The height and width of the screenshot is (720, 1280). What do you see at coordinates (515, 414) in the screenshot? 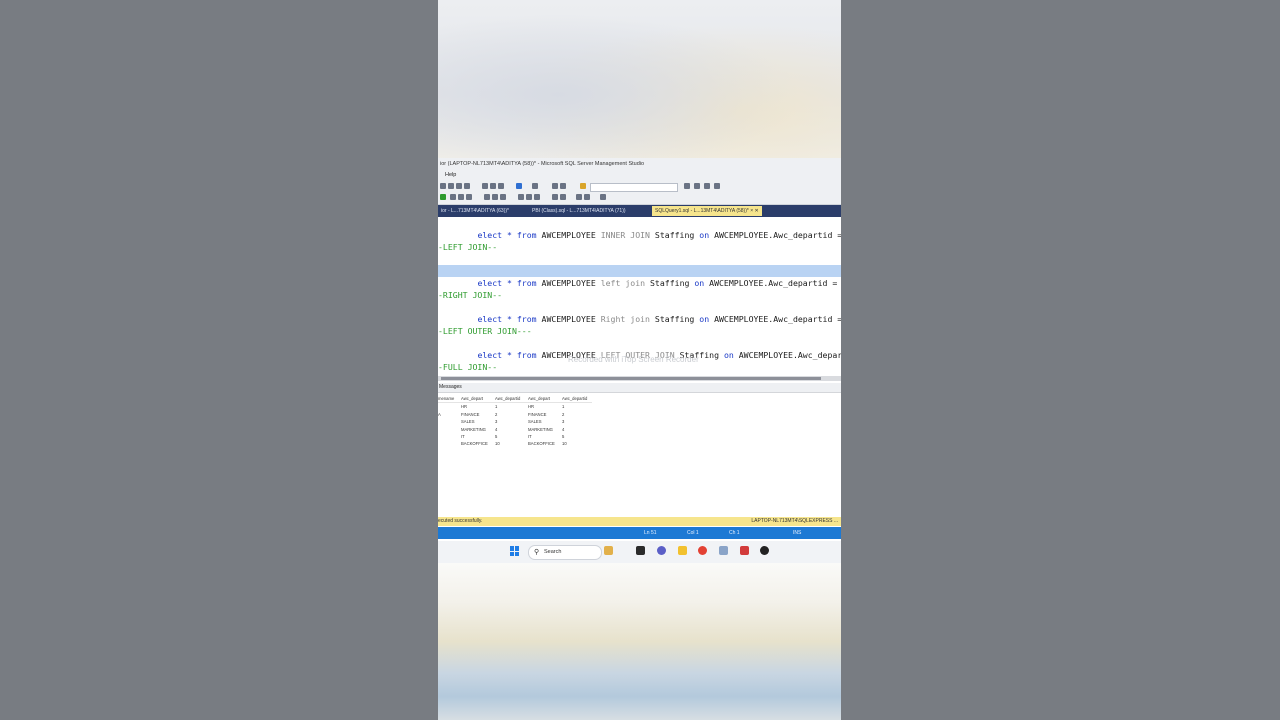
I see `table-row: A FINANCE 2 FINANCE 2` at bounding box center [515, 414].